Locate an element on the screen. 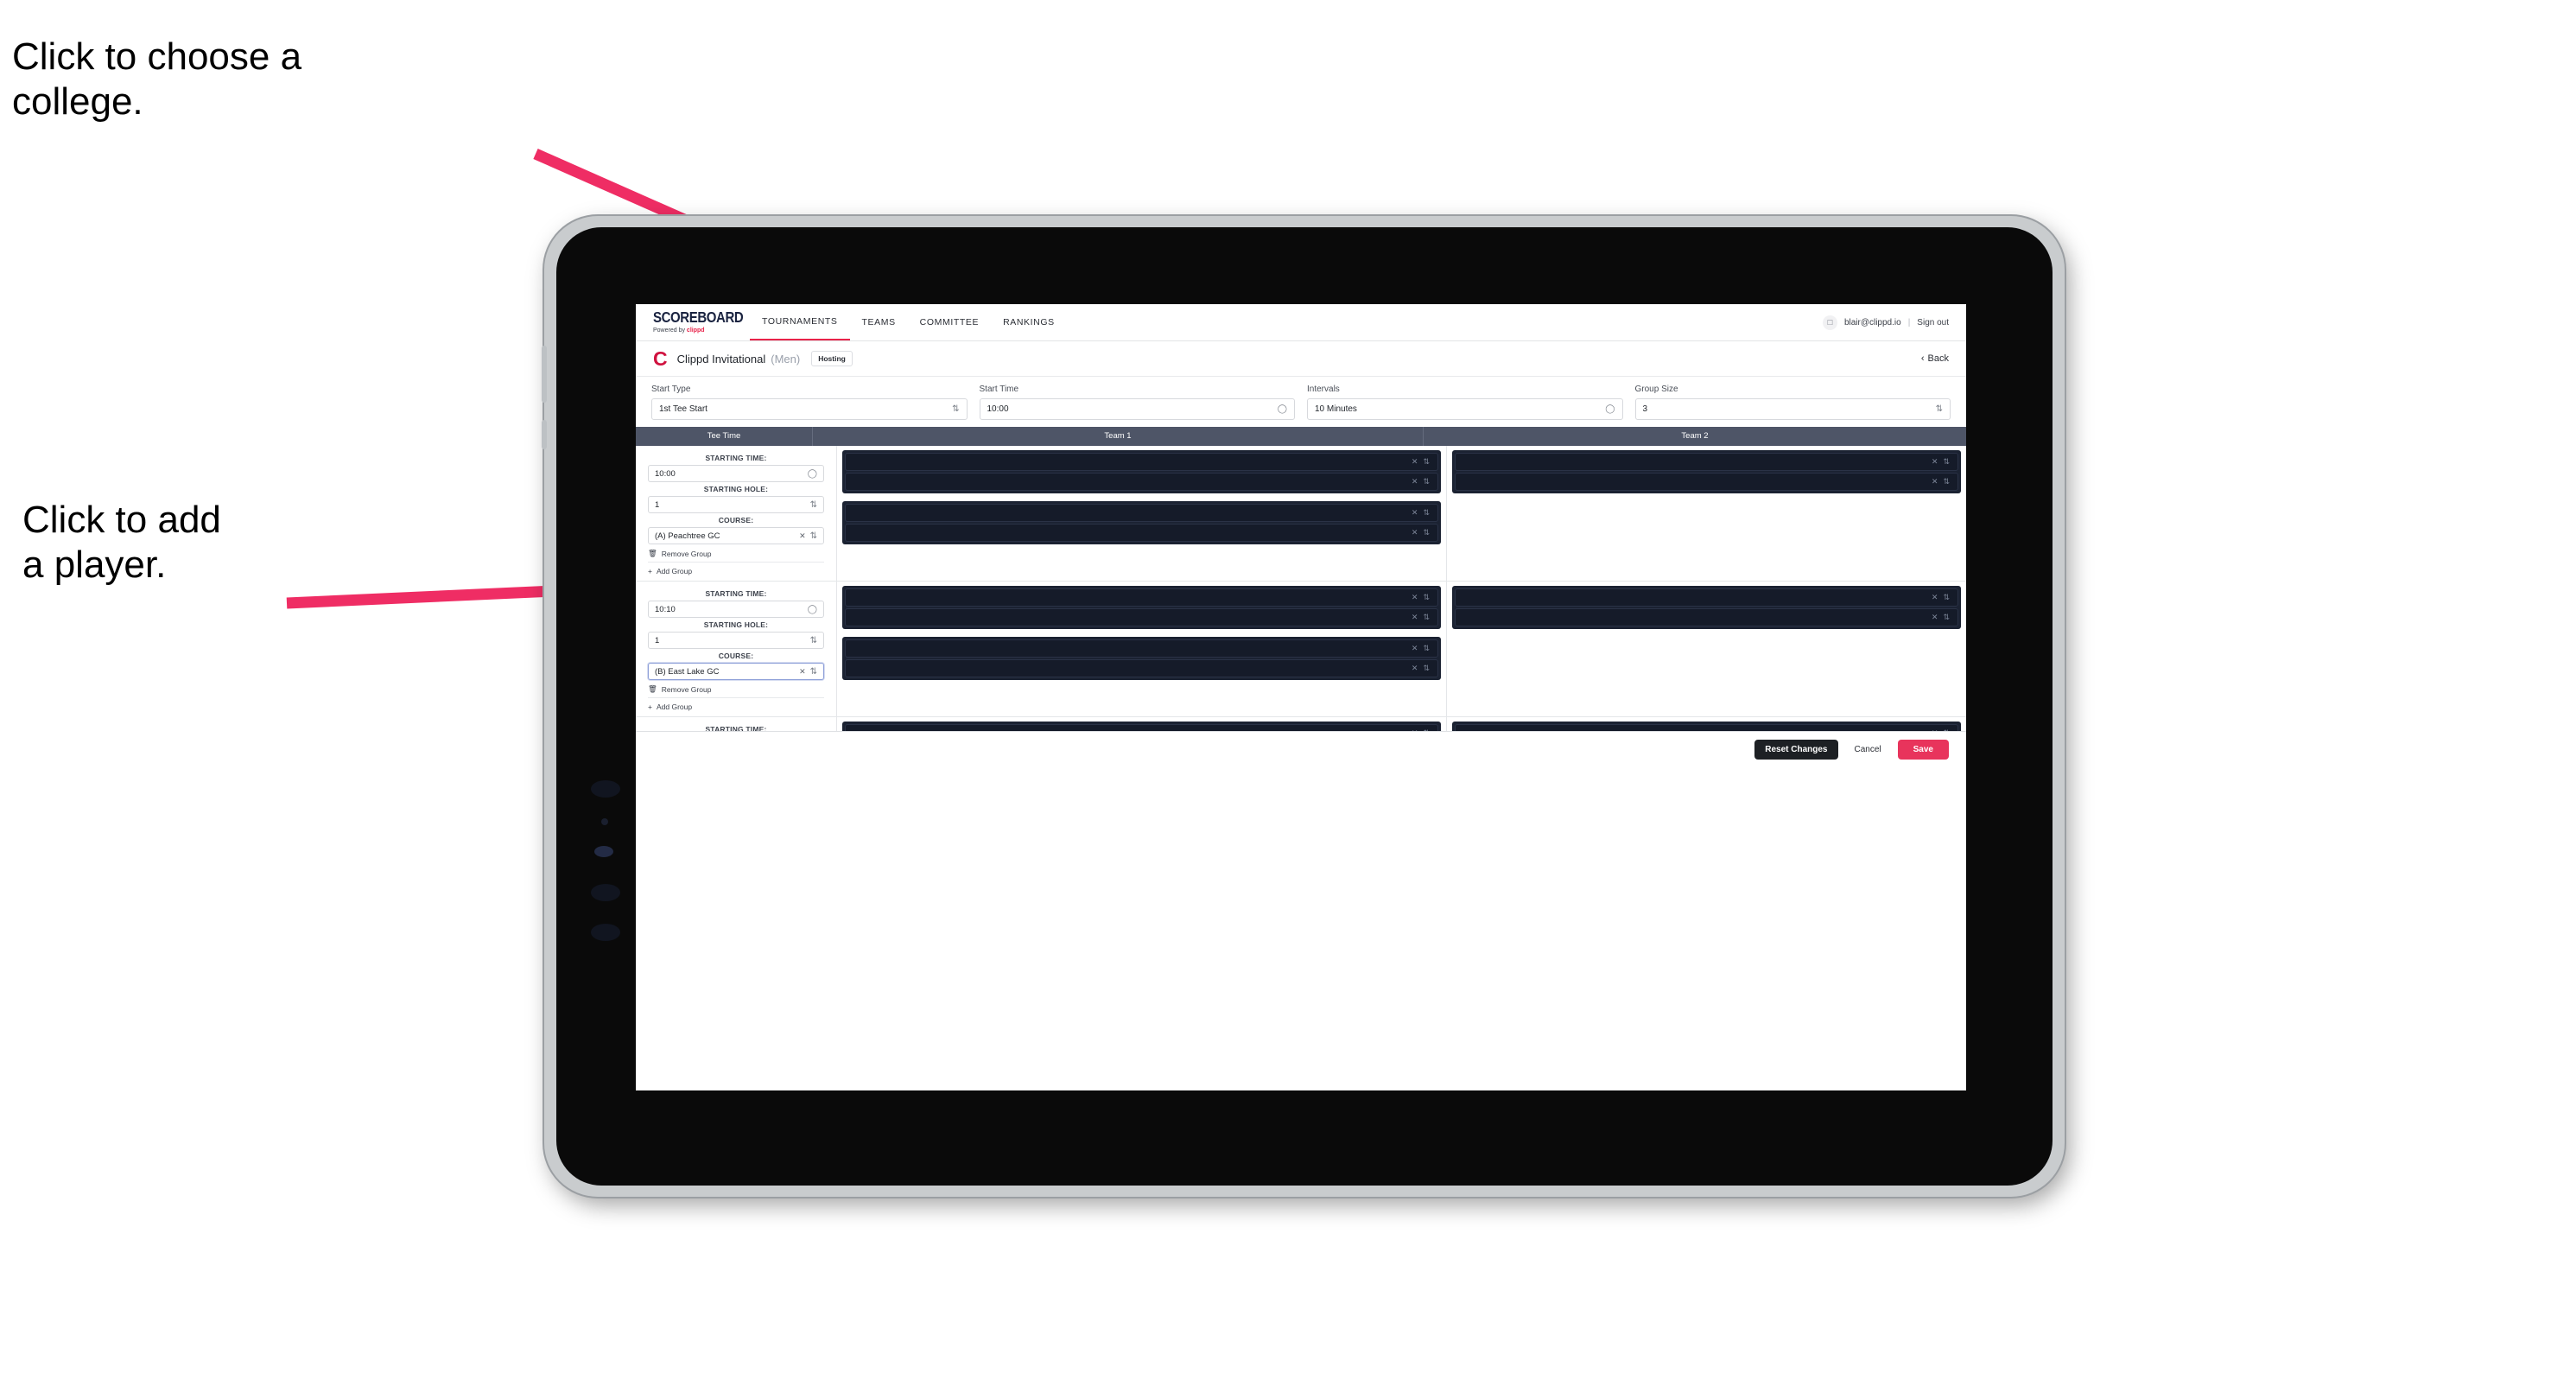 This screenshot has width=2576, height=1386. nav-item-committee: COMMITTEE is located at coordinates (949, 322).